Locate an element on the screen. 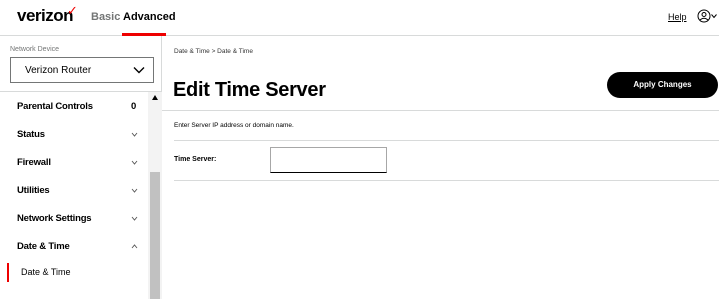 The image size is (719, 299). parental-controls-count-badge: 0 is located at coordinates (134, 106).